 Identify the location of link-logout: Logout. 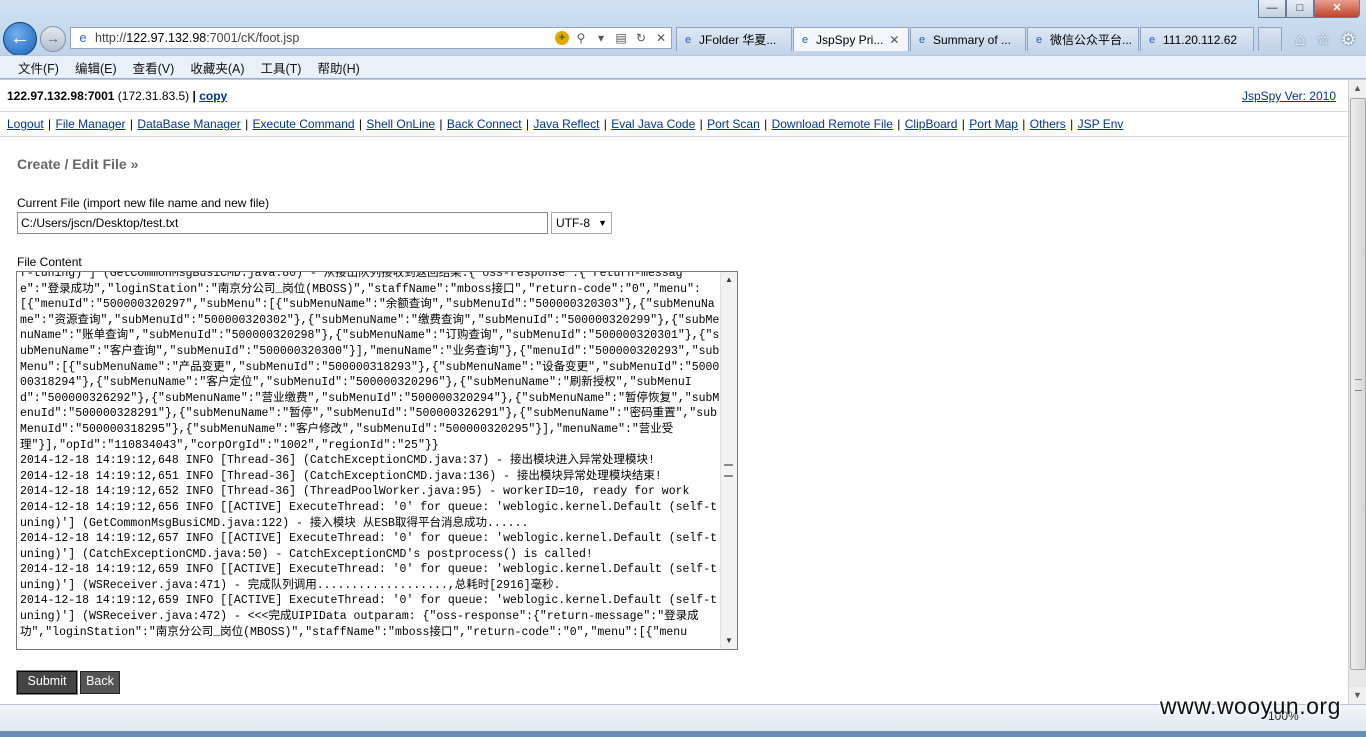
(25, 124).